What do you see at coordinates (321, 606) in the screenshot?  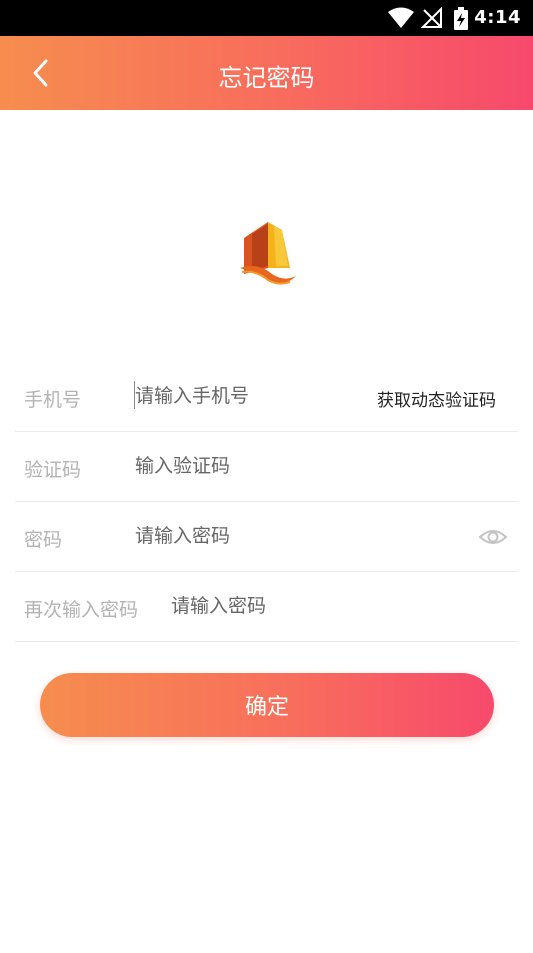 I see `confirm-password-input` at bounding box center [321, 606].